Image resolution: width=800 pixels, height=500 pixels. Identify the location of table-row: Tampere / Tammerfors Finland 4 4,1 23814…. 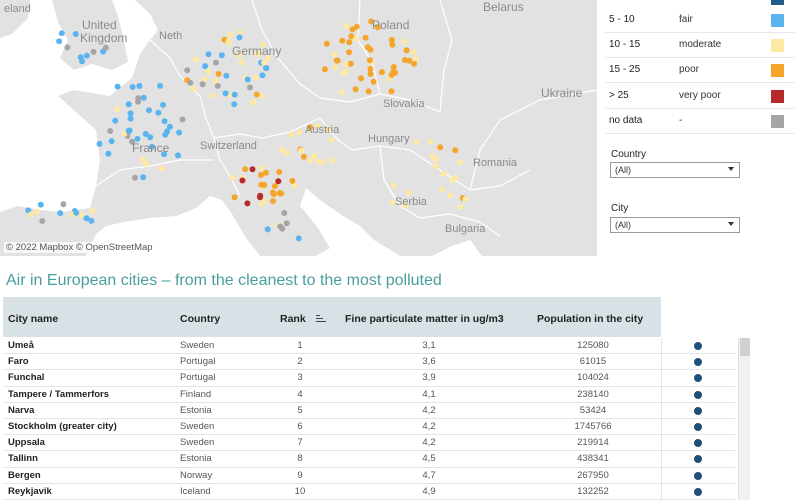
(369, 395).